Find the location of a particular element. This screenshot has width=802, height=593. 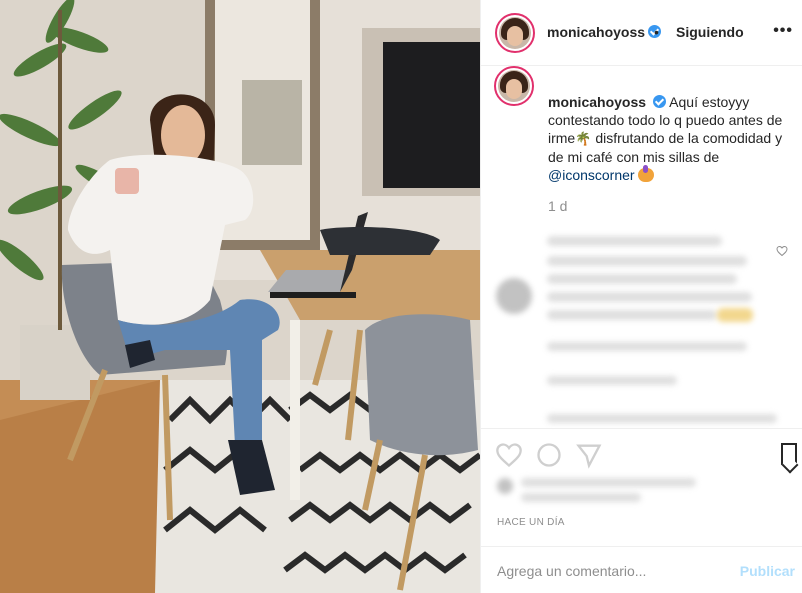

raising-hand-emoji-icon is located at coordinates (646, 173).